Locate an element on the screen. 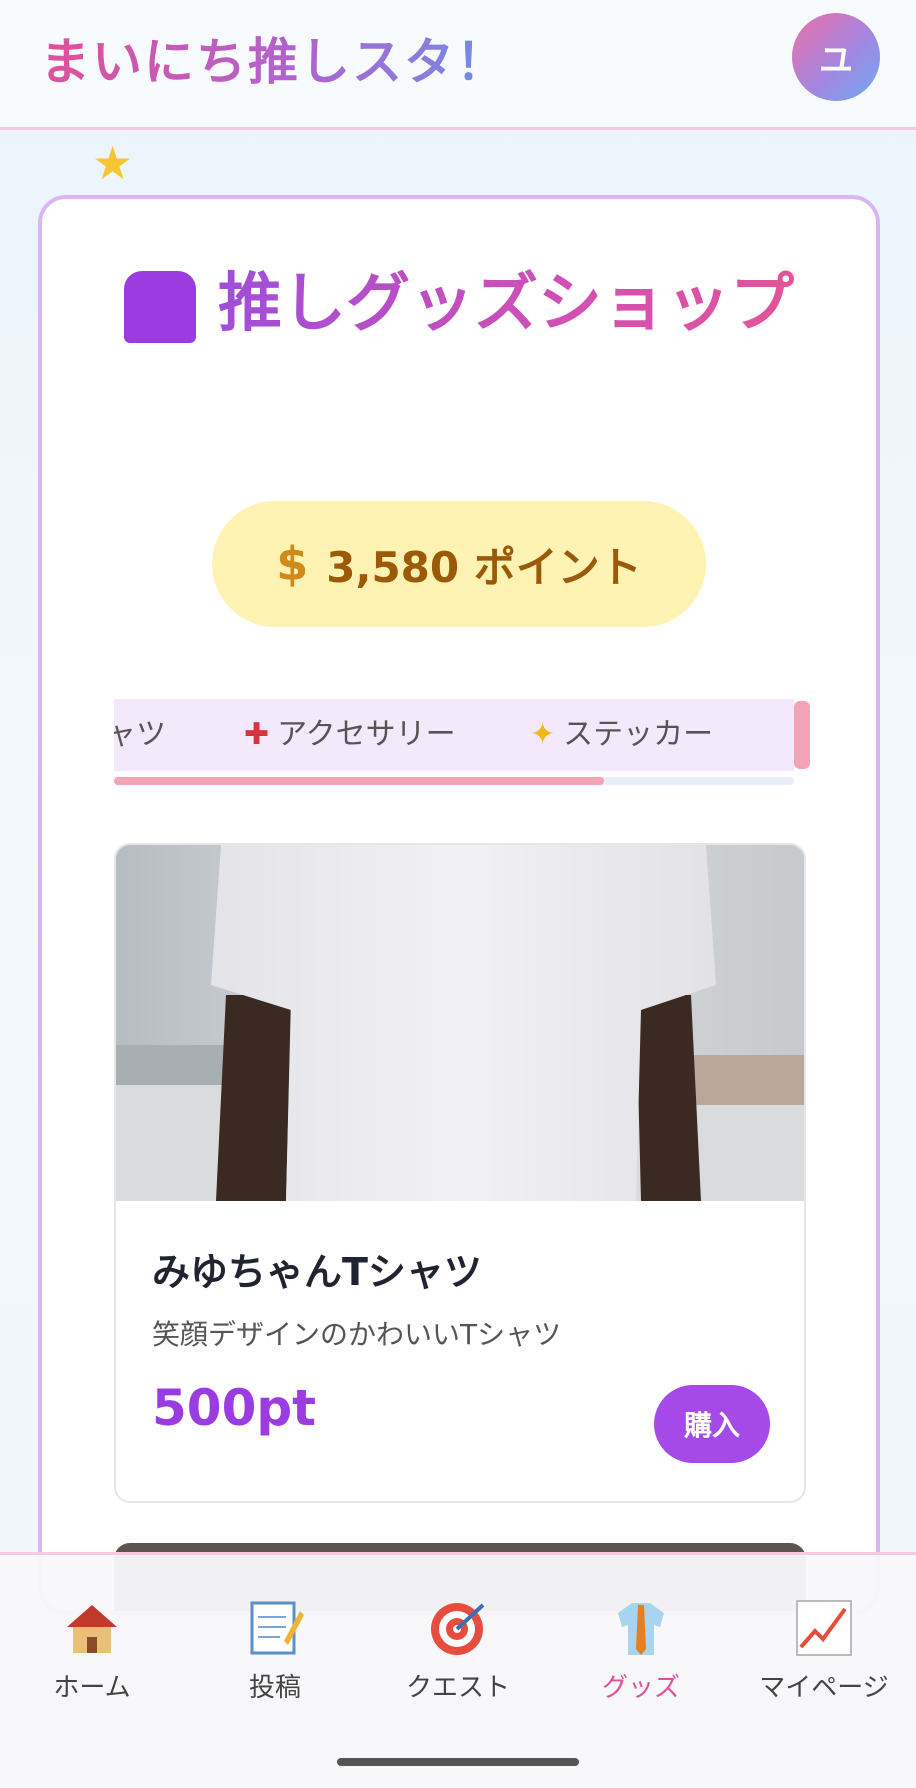 This screenshot has width=916, height=1788. pushpin-icon: ✚ is located at coordinates (257, 734).